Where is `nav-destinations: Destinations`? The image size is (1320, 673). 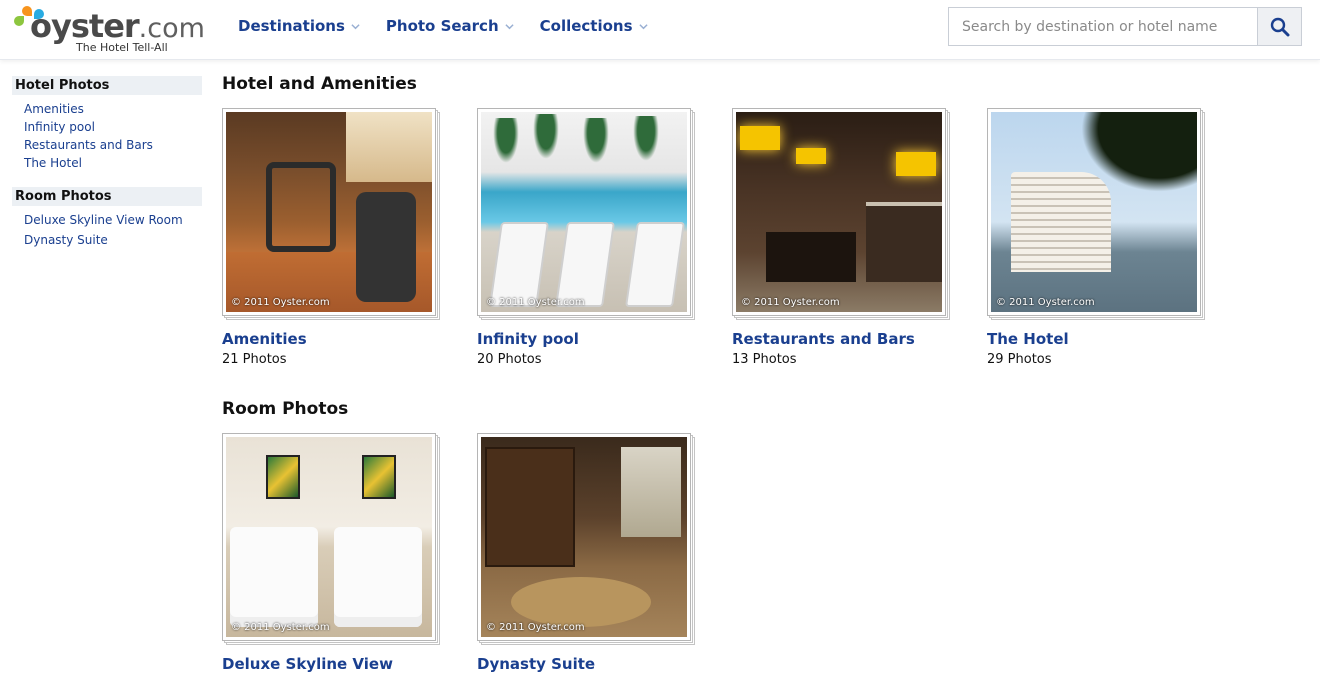
nav-destinations: Destinations is located at coordinates (299, 26).